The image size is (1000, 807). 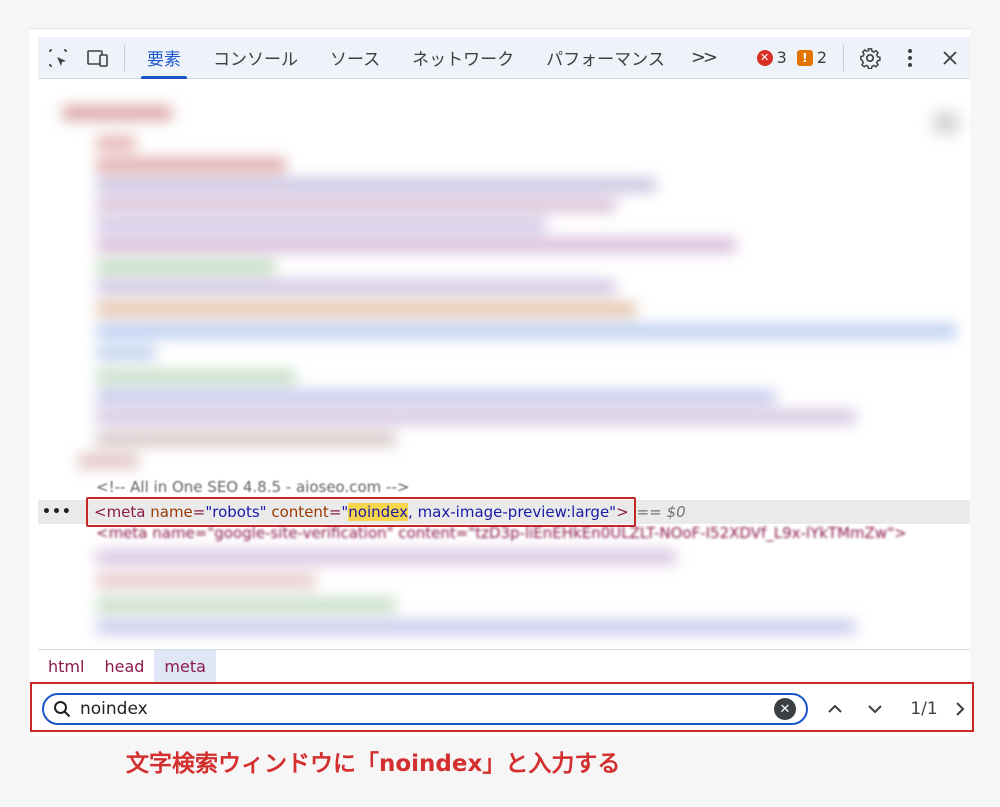 I want to click on warning-badge: ! 2, so click(x=811, y=57).